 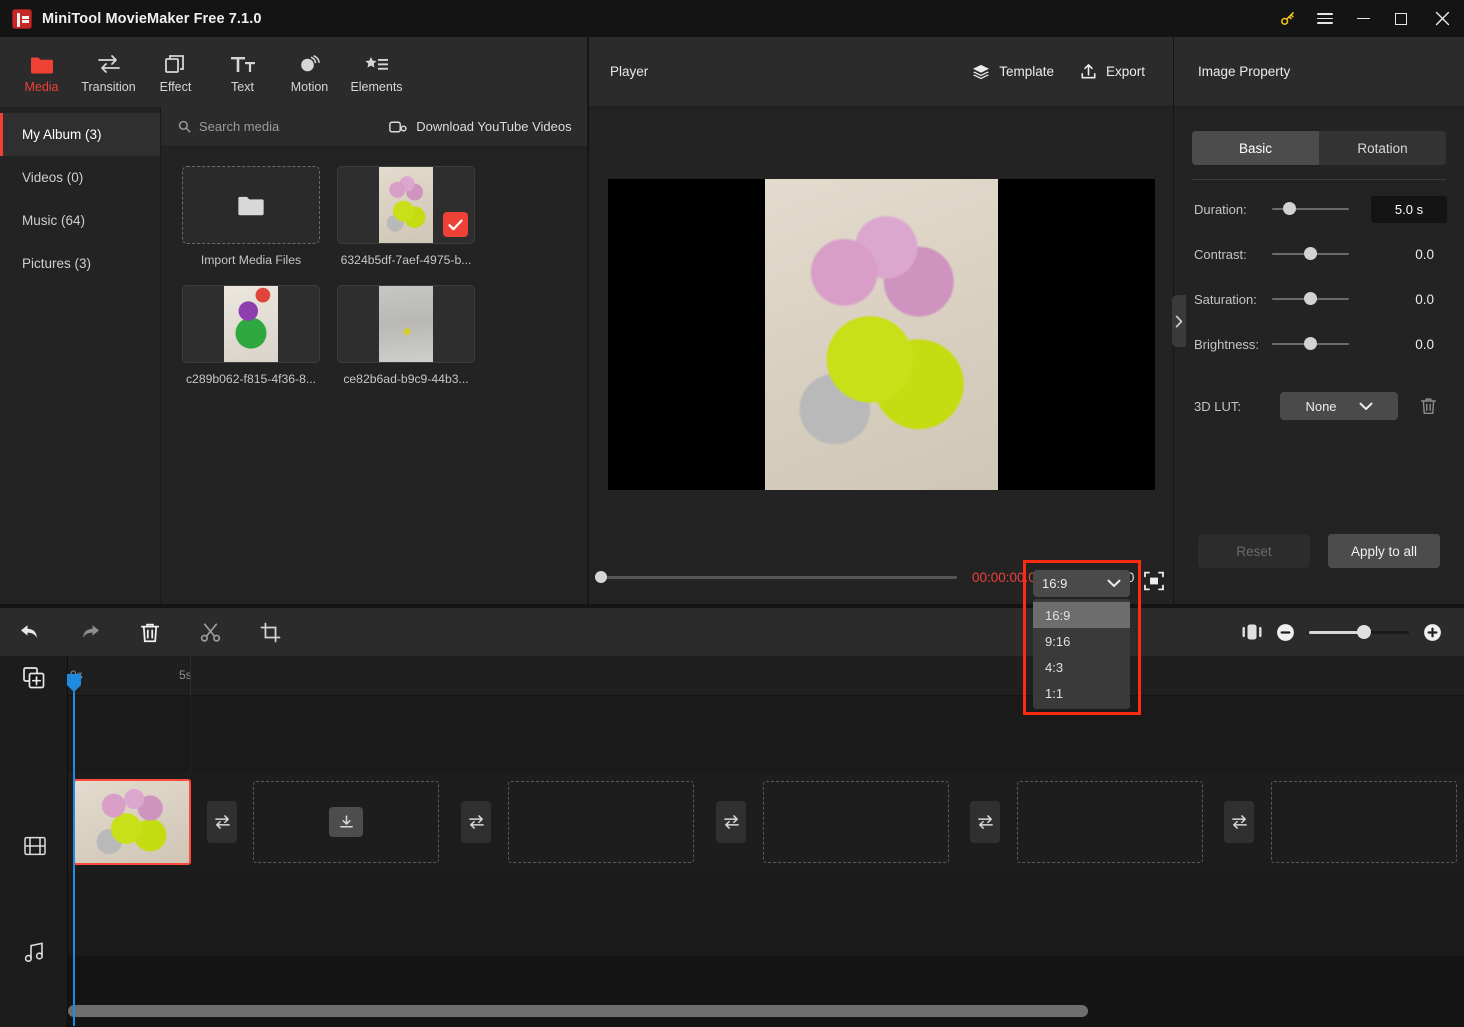 I want to click on ribbon-item-transition: Transition, so click(x=108, y=72).